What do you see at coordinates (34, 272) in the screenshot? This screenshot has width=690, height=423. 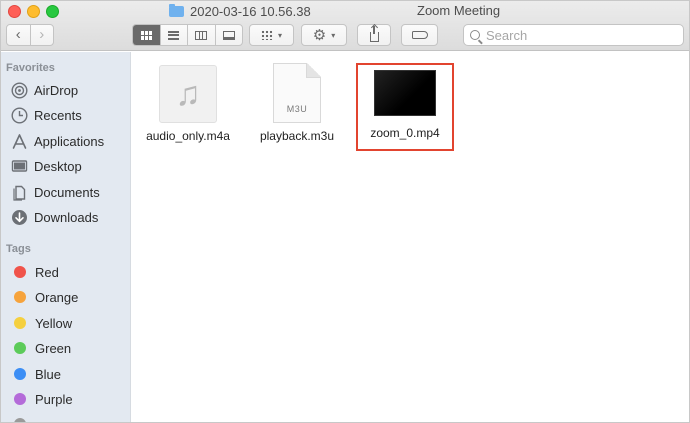 I see `sidebar-tag-red: Red` at bounding box center [34, 272].